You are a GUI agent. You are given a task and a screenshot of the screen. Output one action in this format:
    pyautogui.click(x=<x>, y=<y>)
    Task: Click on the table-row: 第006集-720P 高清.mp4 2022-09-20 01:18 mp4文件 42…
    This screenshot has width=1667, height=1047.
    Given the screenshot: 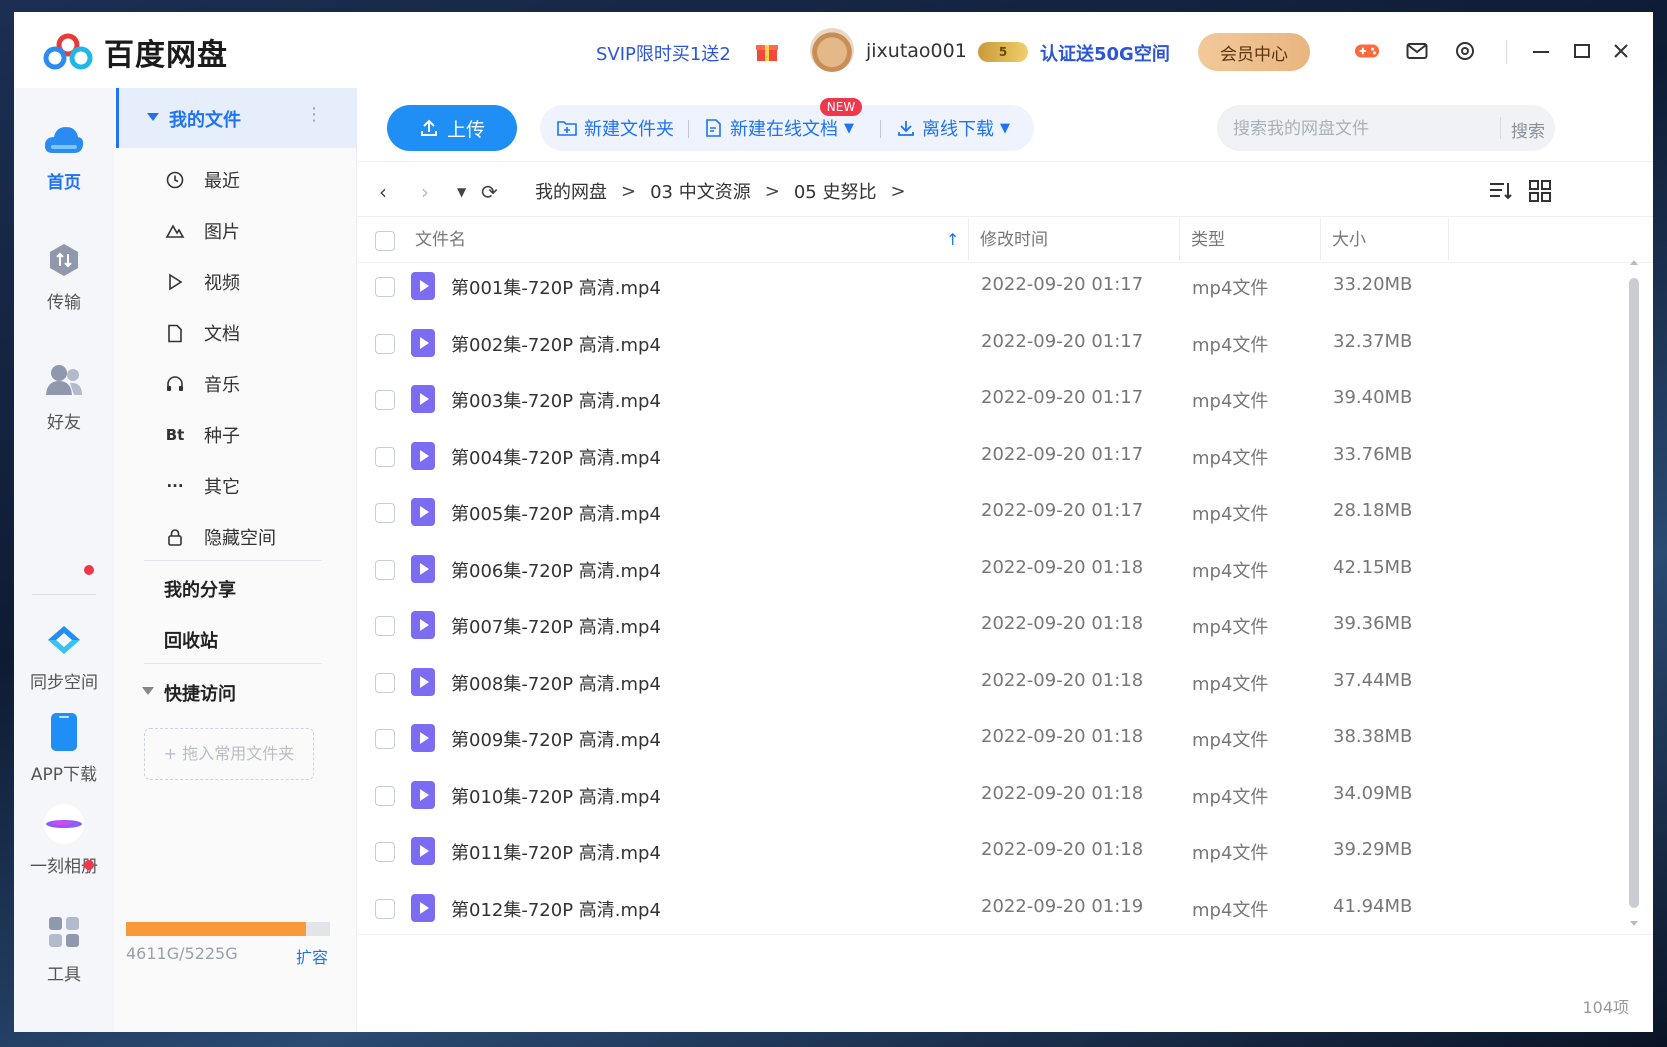 What is the action you would take?
    pyautogui.click(x=947, y=569)
    